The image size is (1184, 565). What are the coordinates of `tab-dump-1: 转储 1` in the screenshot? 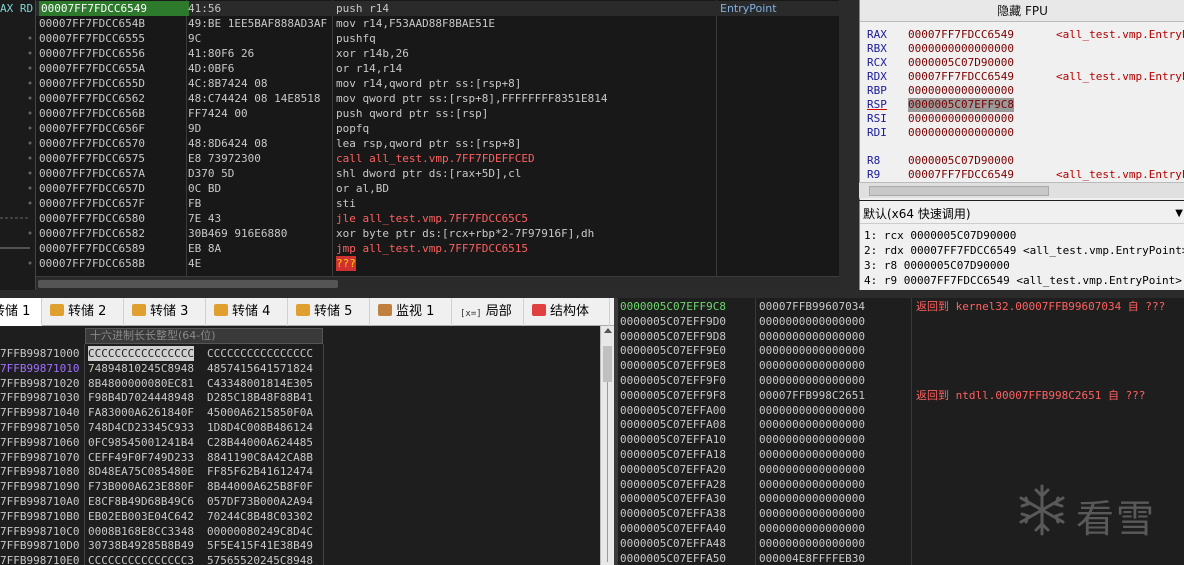 It's located at (21, 312).